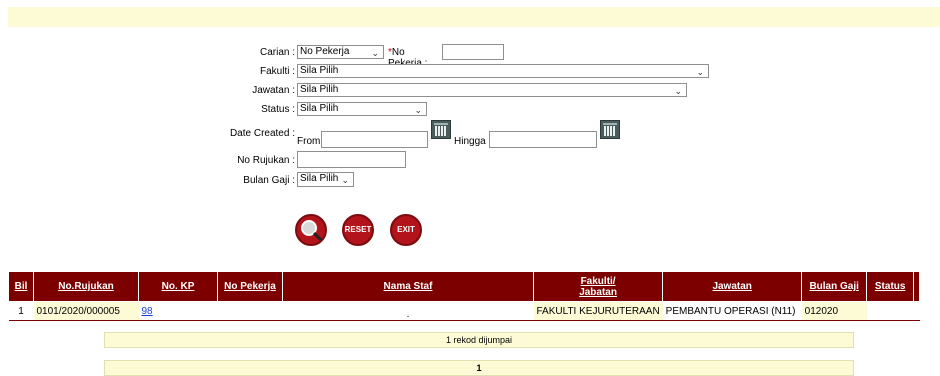 Image resolution: width=940 pixels, height=376 pixels. Describe the element at coordinates (266, 160) in the screenshot. I see `no-rujukan-label: No Rujukan :` at that location.